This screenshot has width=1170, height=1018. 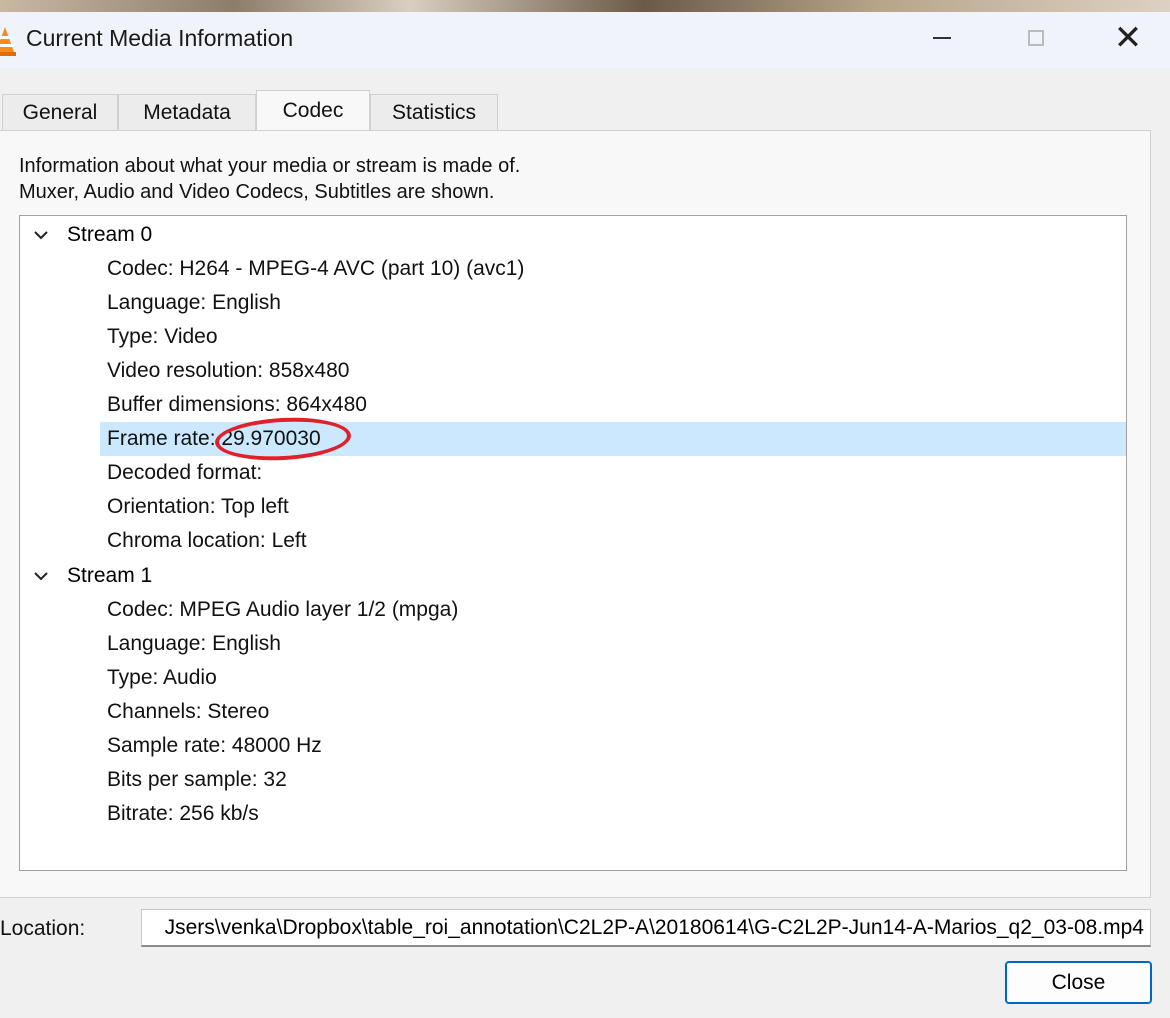 What do you see at coordinates (162, 677) in the screenshot?
I see `prop-text: Type: Audio` at bounding box center [162, 677].